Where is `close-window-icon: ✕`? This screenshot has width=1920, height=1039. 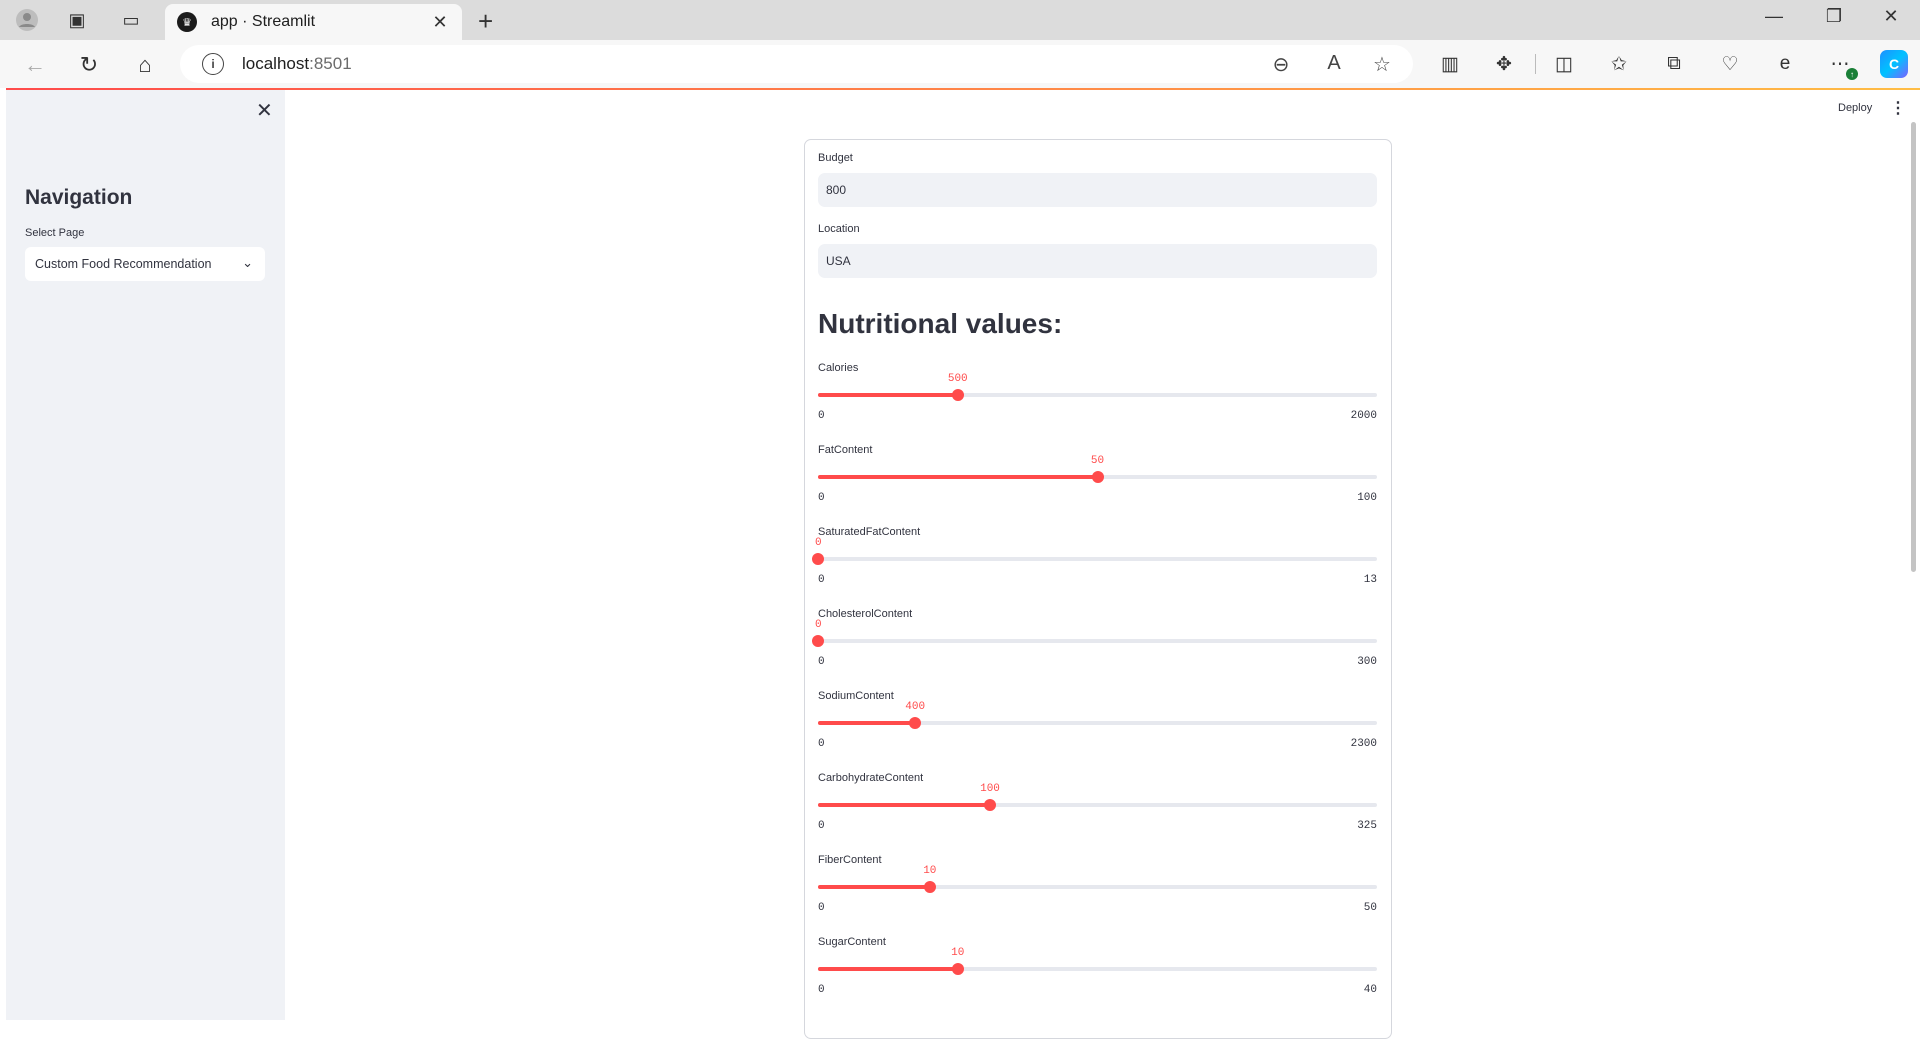 close-window-icon: ✕ is located at coordinates (1891, 16).